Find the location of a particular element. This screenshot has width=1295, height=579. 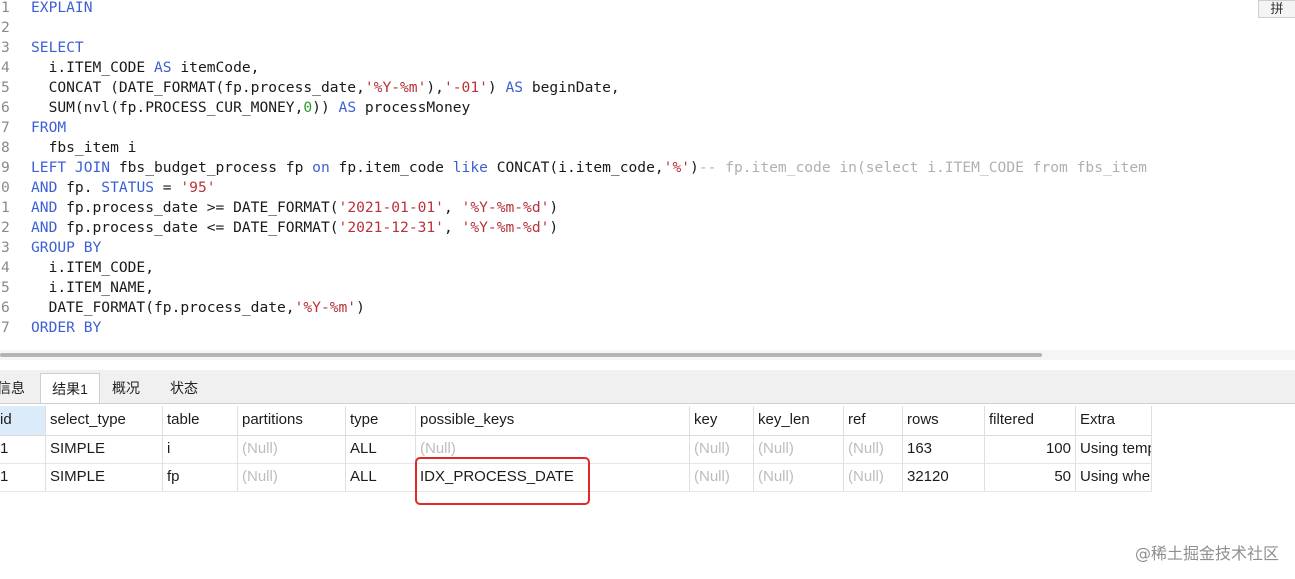

code-text: DATE_FORMAT(fp.process_date,'%Y-%m') is located at coordinates (198, 308).